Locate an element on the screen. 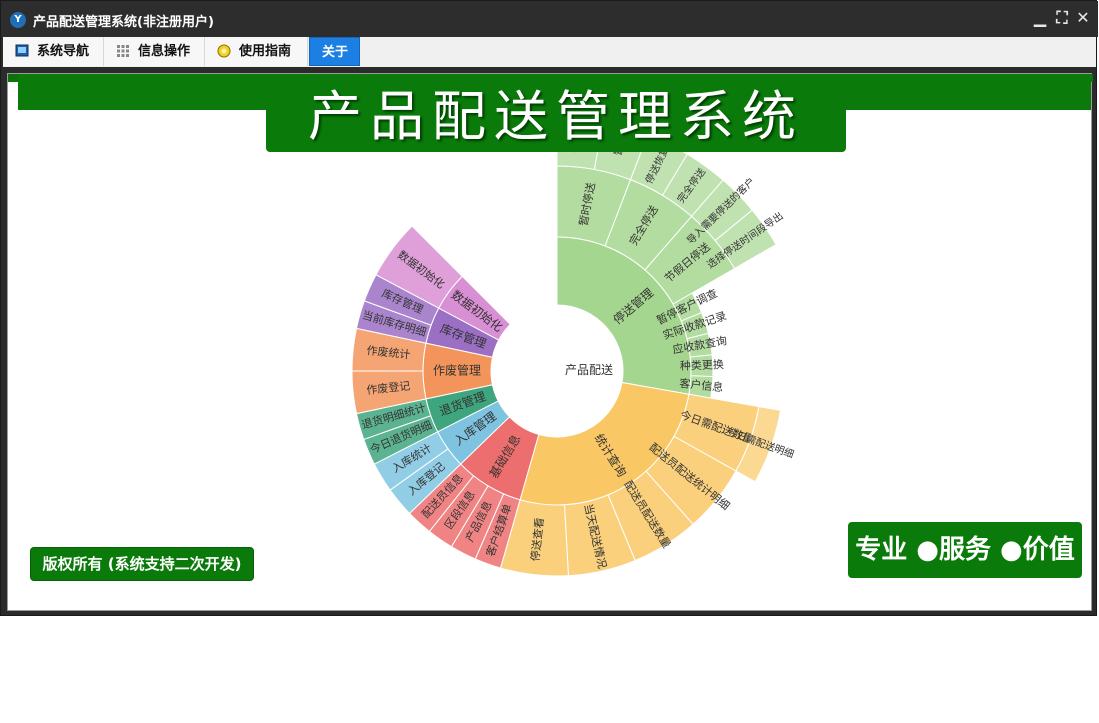  close-button: ✕ is located at coordinates (1083, 18).